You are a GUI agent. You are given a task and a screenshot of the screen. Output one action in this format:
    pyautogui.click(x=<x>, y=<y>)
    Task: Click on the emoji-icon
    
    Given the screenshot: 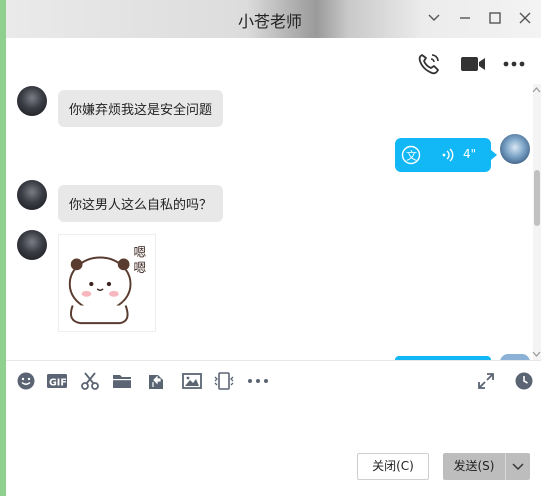 What is the action you would take?
    pyautogui.click(x=26, y=381)
    